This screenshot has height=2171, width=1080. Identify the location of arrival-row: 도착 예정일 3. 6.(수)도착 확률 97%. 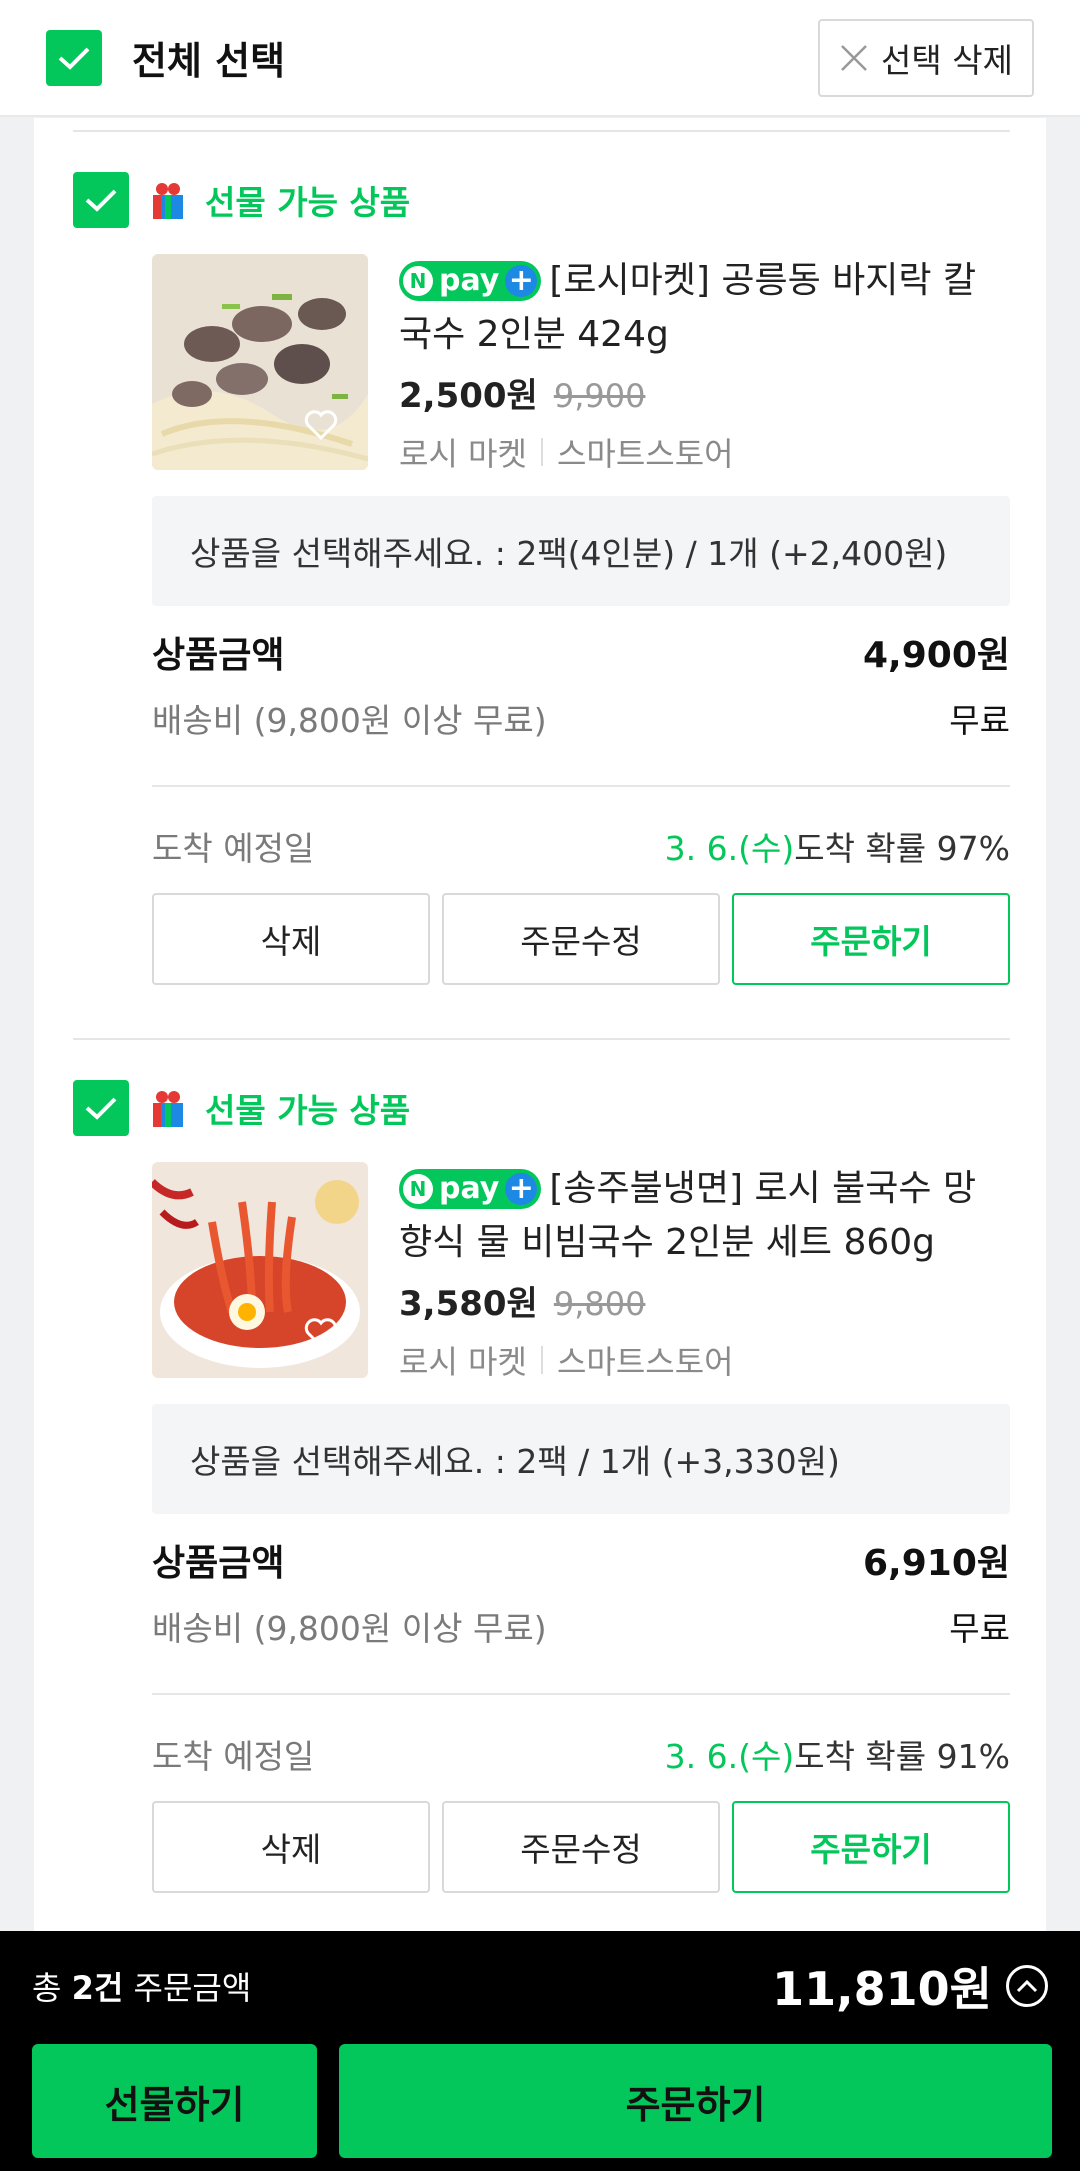
(581, 846).